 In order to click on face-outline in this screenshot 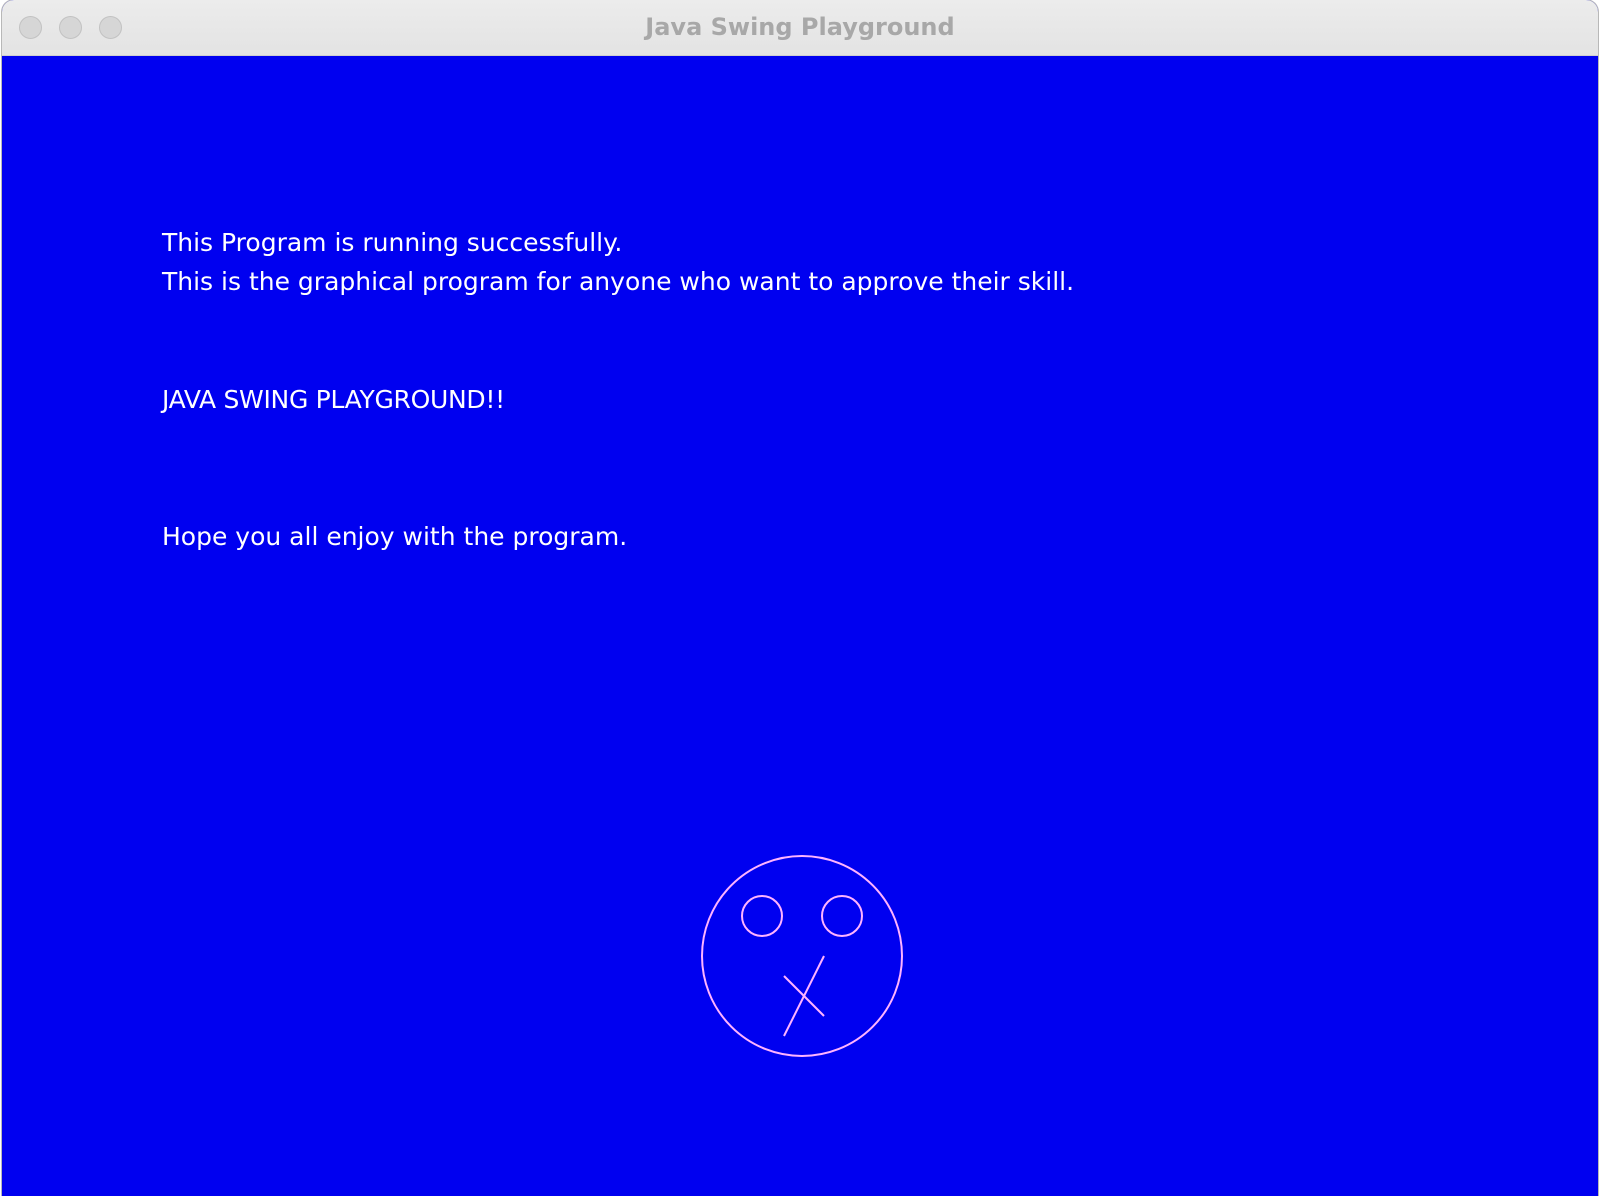, I will do `click(802, 956)`.